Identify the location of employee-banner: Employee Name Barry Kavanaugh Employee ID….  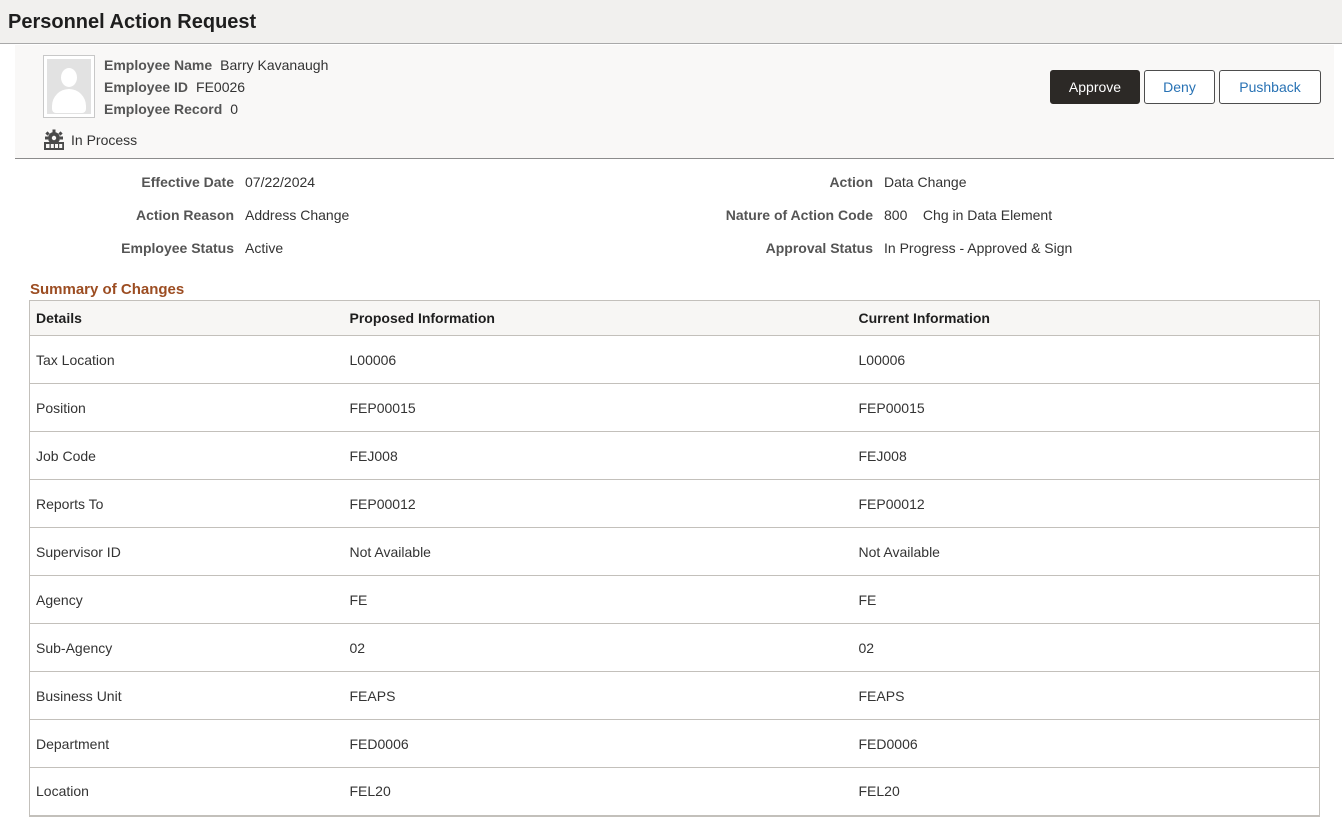
(674, 102).